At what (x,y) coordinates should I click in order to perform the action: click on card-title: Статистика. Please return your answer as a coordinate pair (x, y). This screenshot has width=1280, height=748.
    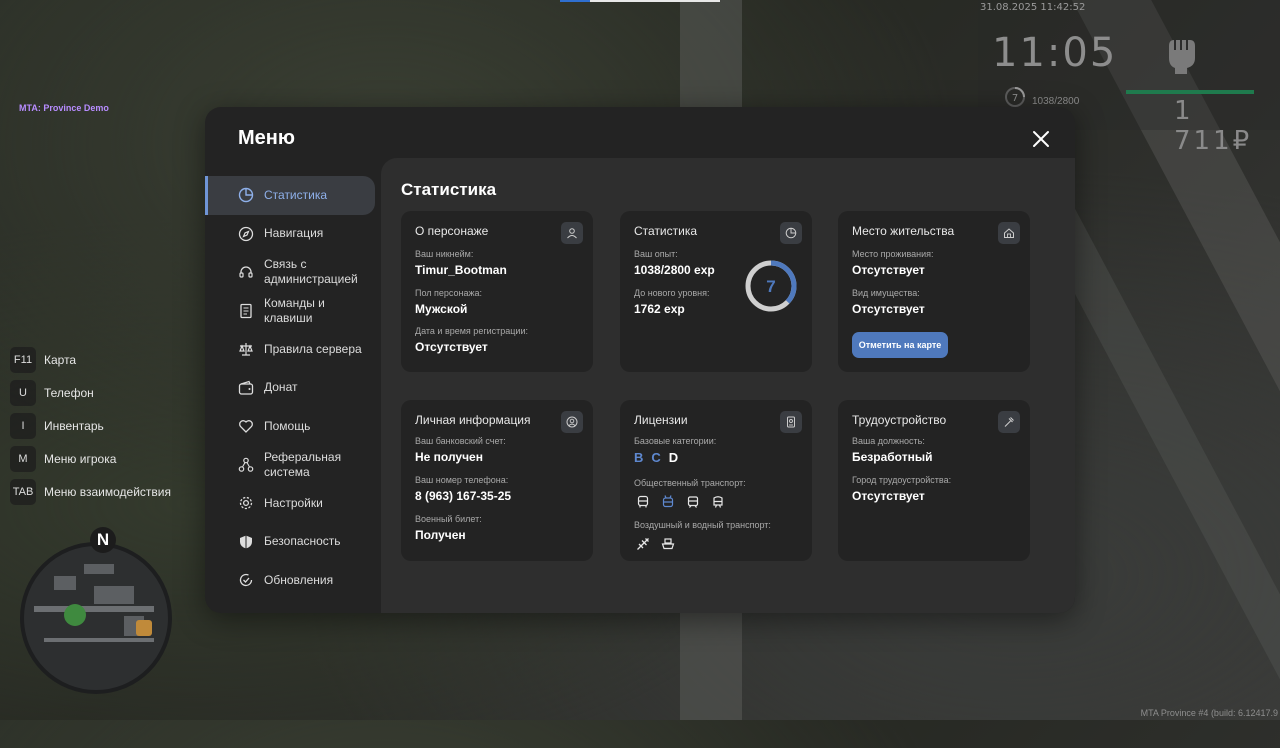
    Looking at the image, I should click on (666, 231).